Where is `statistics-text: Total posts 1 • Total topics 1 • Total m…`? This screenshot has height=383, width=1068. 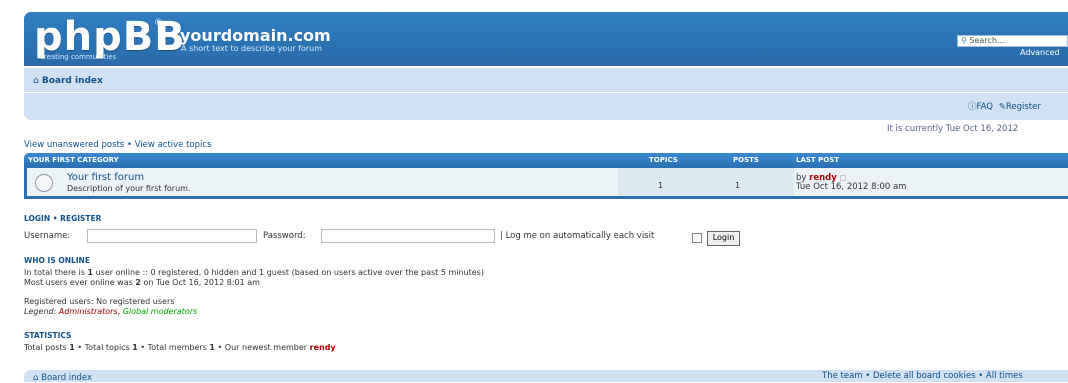
statistics-text: Total posts 1 • Total topics 1 • Total m… is located at coordinates (180, 347).